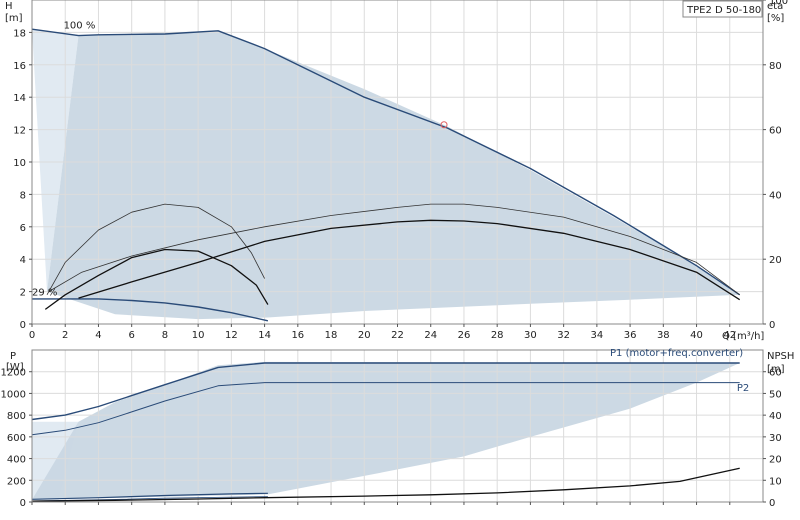 This screenshot has width=800, height=520. I want to click on top-left-y-tick-label: 18, so click(19, 33).